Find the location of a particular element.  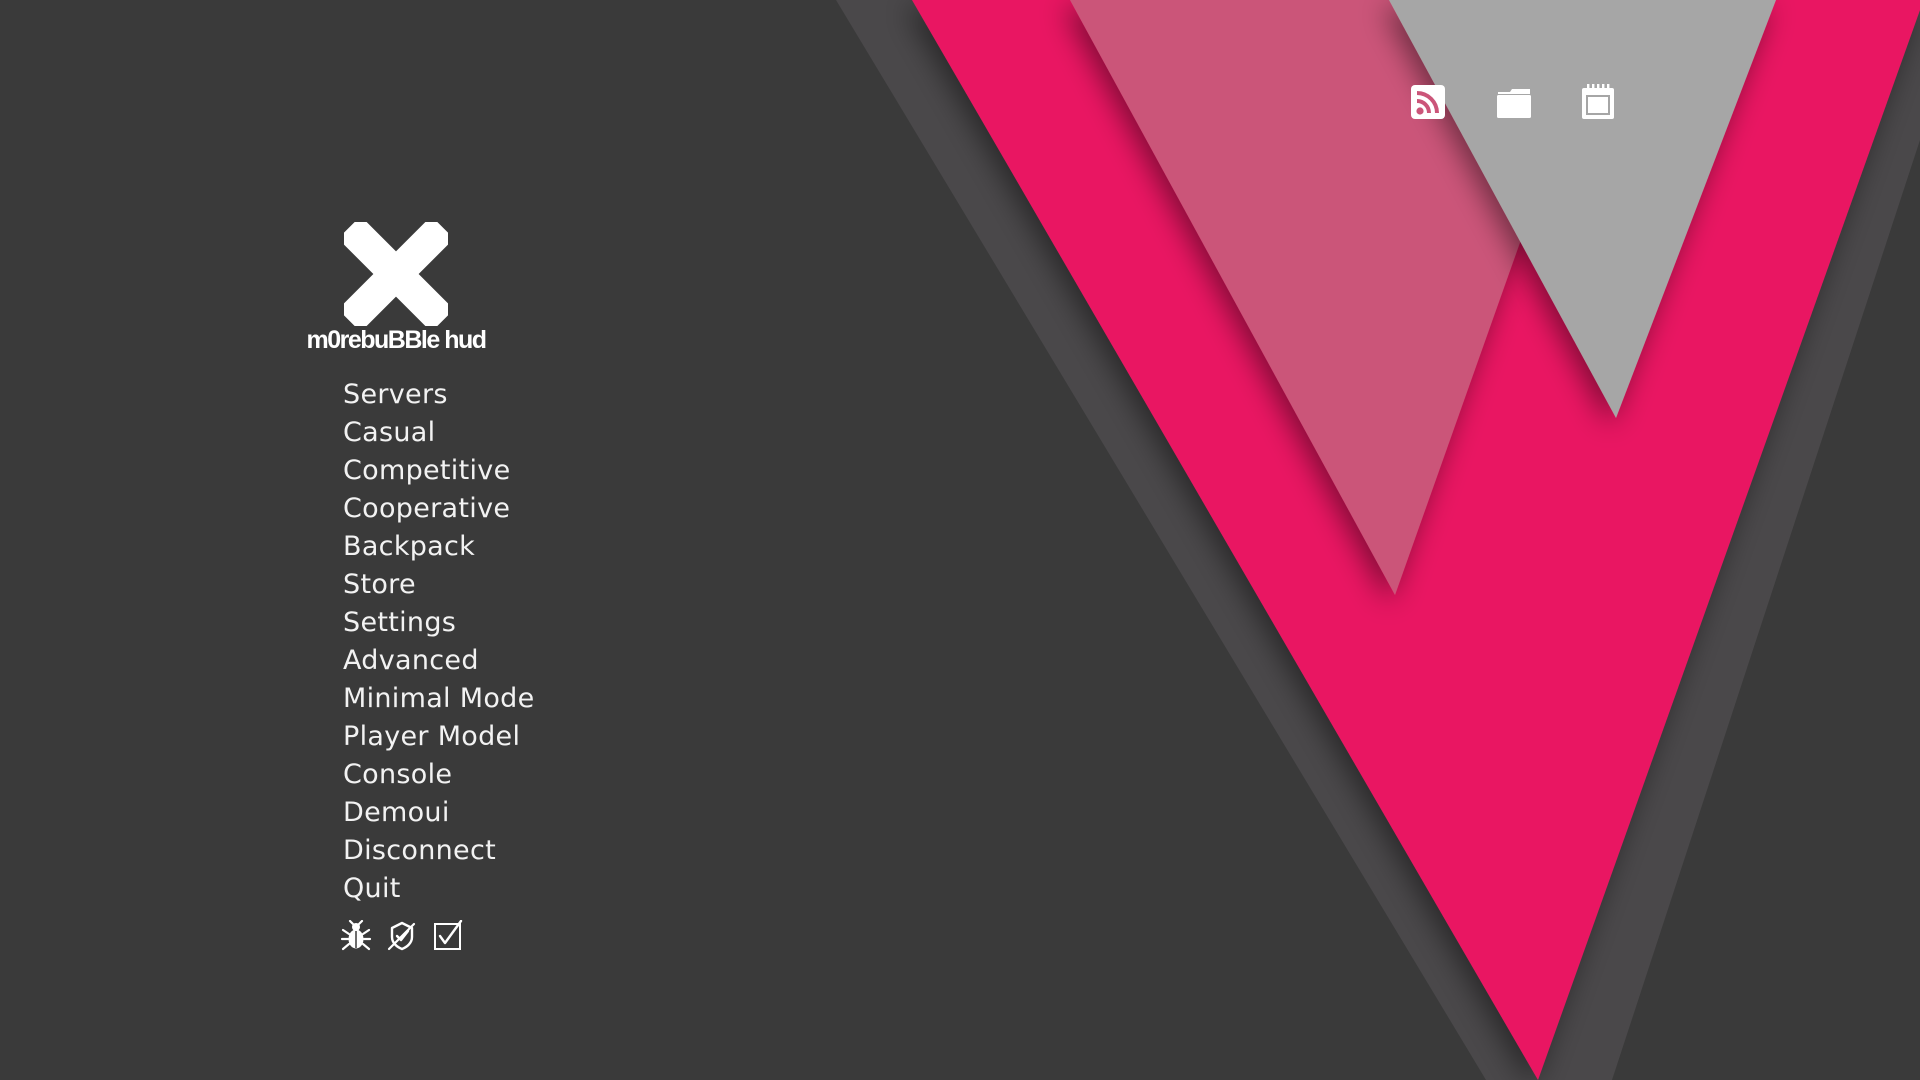

menu-item-player-model: Player Model is located at coordinates (439, 737).